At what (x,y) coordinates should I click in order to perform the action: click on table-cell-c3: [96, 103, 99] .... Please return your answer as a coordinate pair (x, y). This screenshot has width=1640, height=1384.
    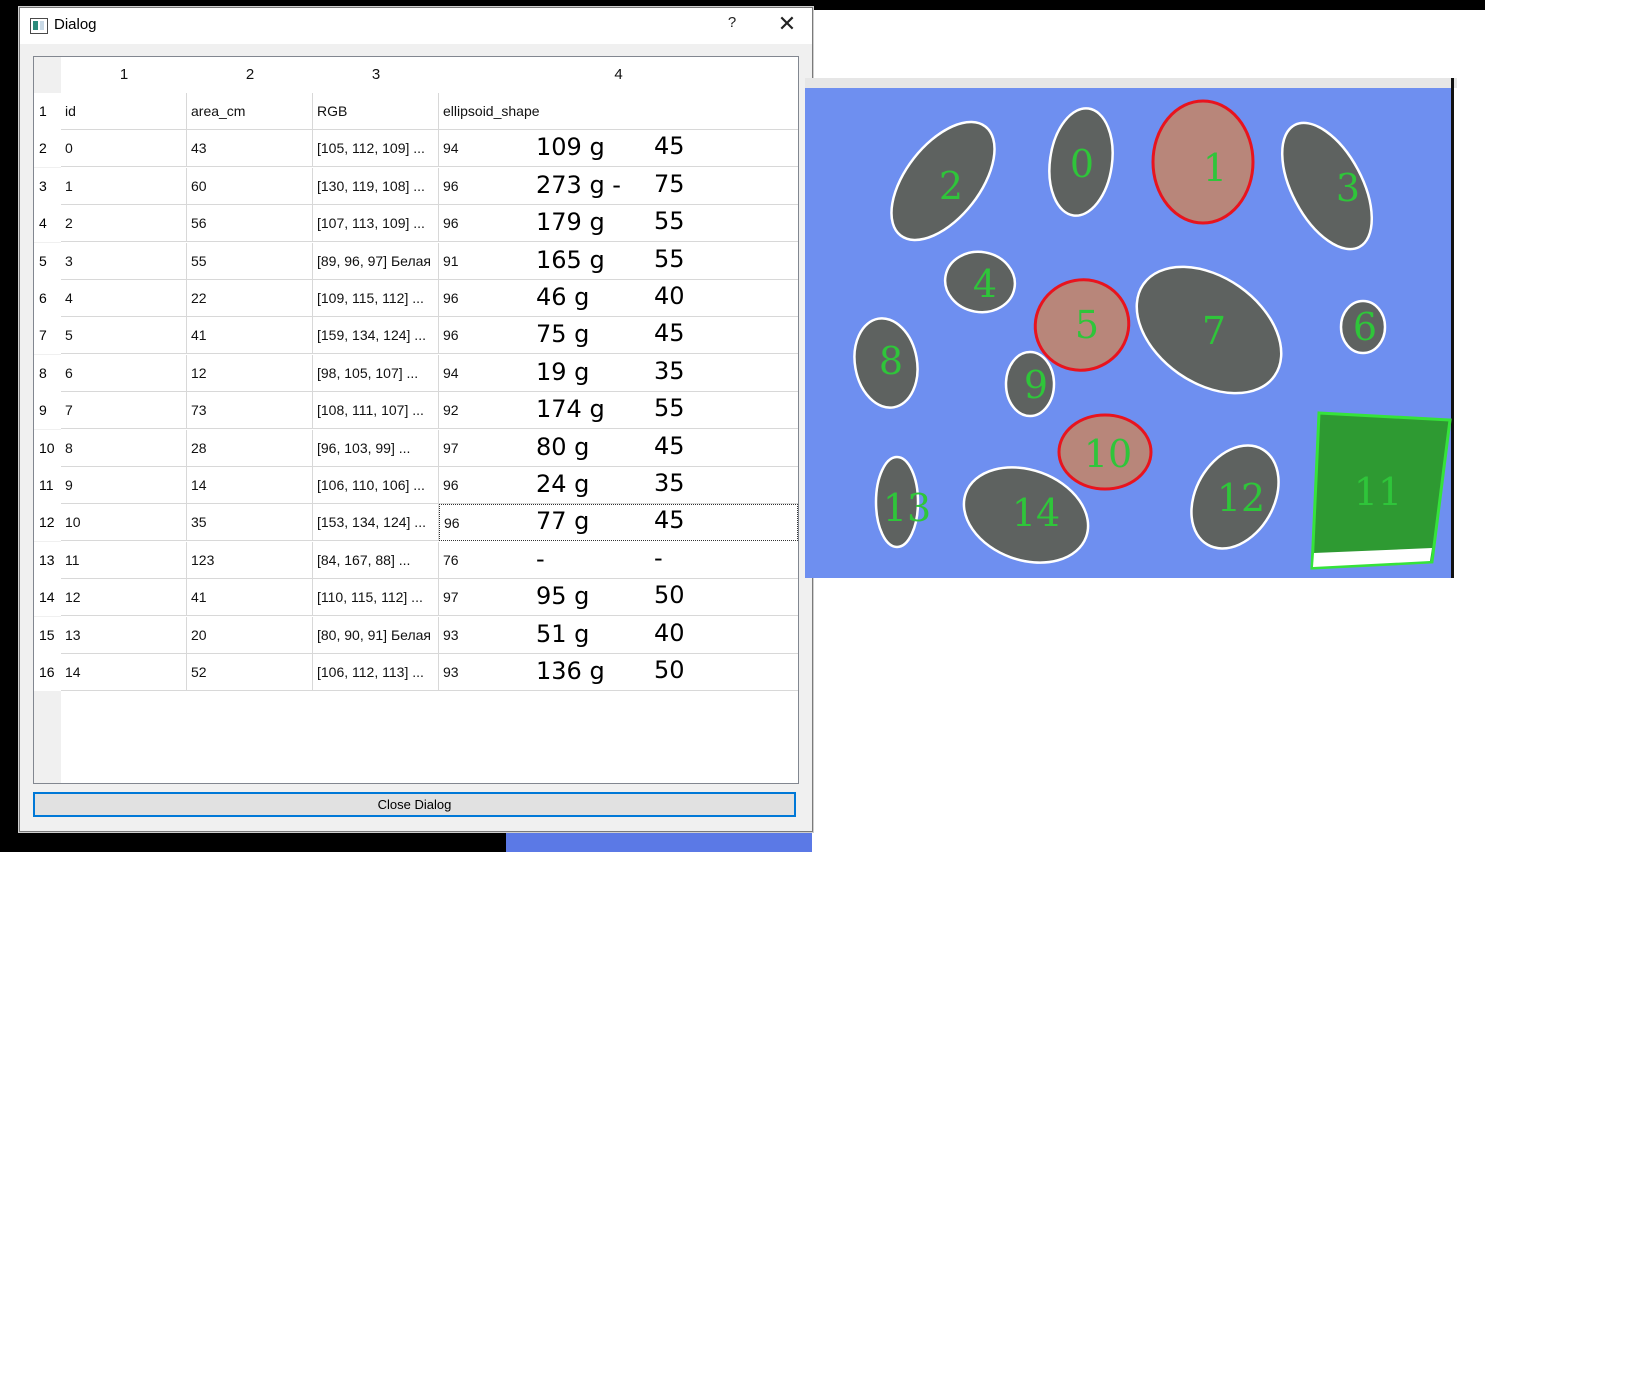
    Looking at the image, I should click on (376, 448).